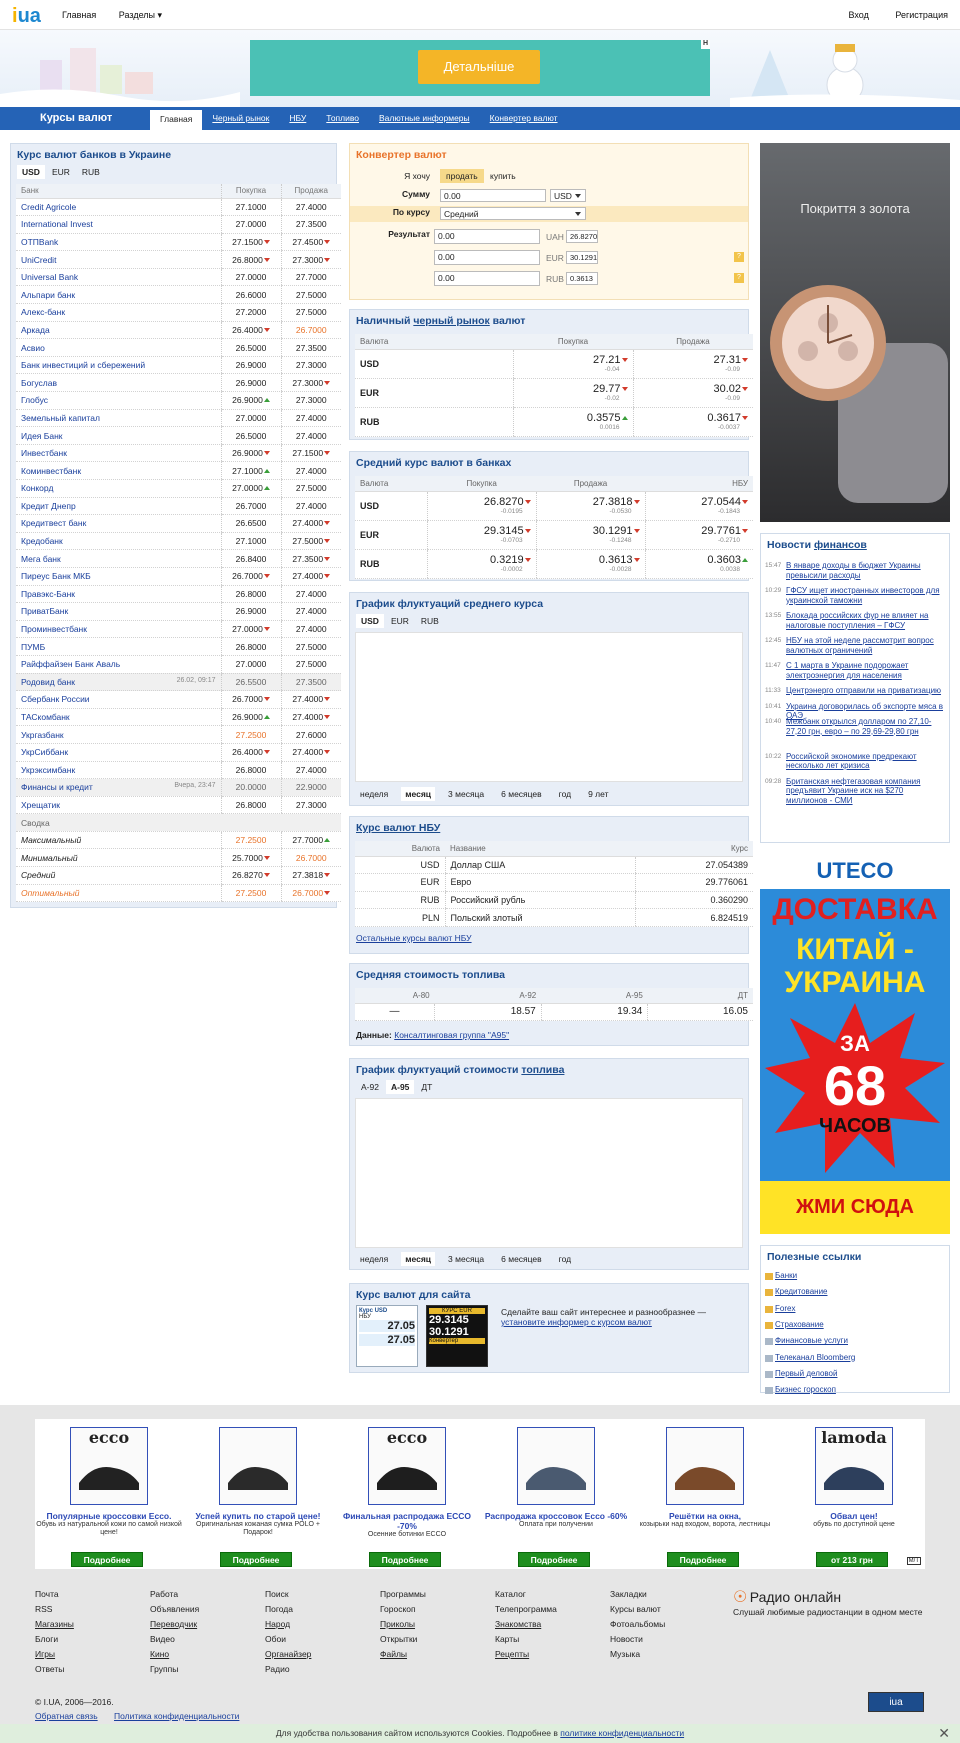 Image resolution: width=960 pixels, height=1743 pixels. What do you see at coordinates (524, 118) in the screenshot?
I see `nav-tab: Конвертер валют` at bounding box center [524, 118].